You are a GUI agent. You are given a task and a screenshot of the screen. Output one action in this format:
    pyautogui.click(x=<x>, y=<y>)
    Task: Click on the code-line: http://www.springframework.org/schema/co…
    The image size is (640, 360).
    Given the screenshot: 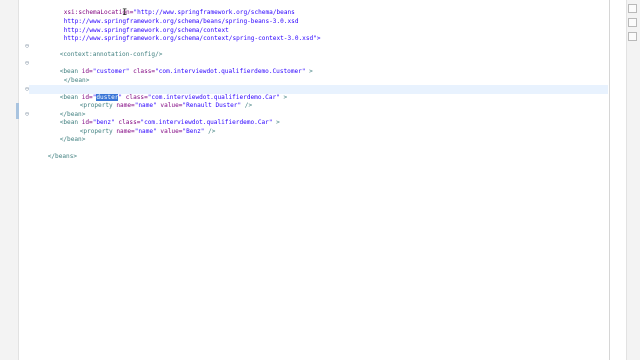 What is the action you would take?
    pyautogui.click(x=336, y=34)
    